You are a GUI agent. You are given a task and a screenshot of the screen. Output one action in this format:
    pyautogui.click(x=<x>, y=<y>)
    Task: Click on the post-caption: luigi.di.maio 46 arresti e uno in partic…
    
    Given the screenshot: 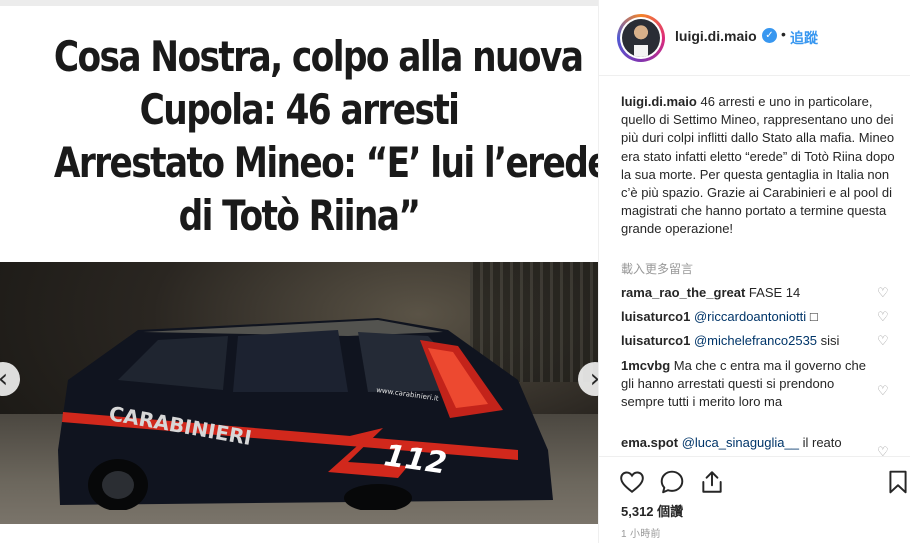 What is the action you would take?
    pyautogui.click(x=761, y=166)
    